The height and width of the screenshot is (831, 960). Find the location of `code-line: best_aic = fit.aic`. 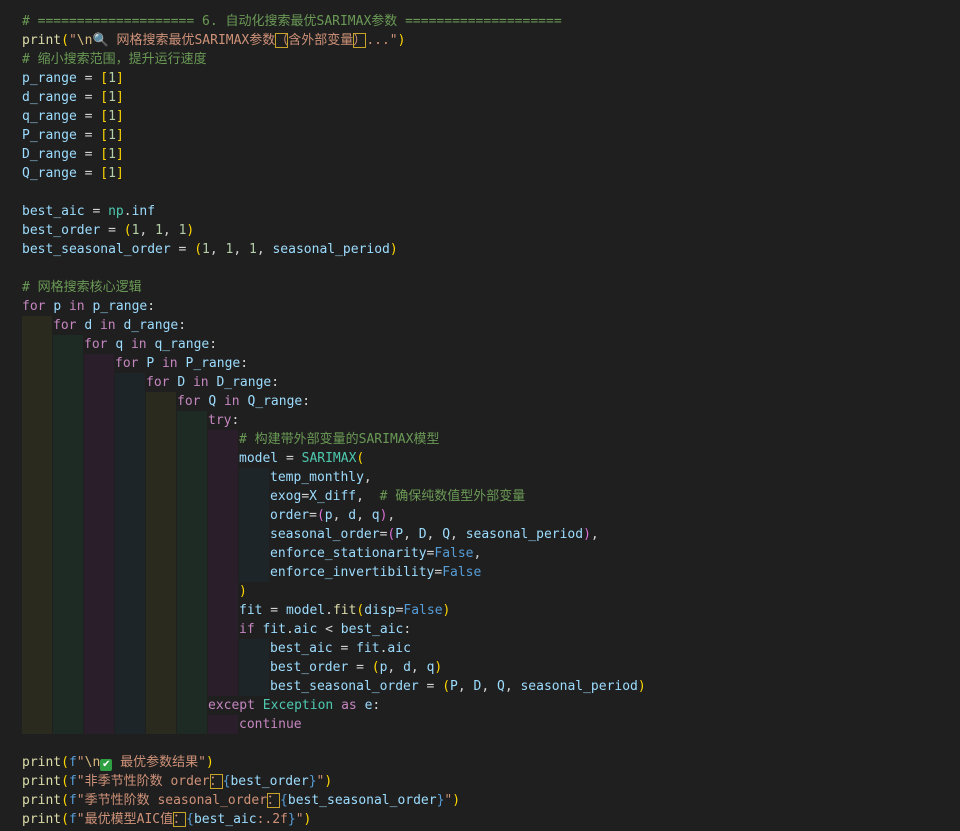

code-line: best_aic = fit.aic is located at coordinates (334, 648).